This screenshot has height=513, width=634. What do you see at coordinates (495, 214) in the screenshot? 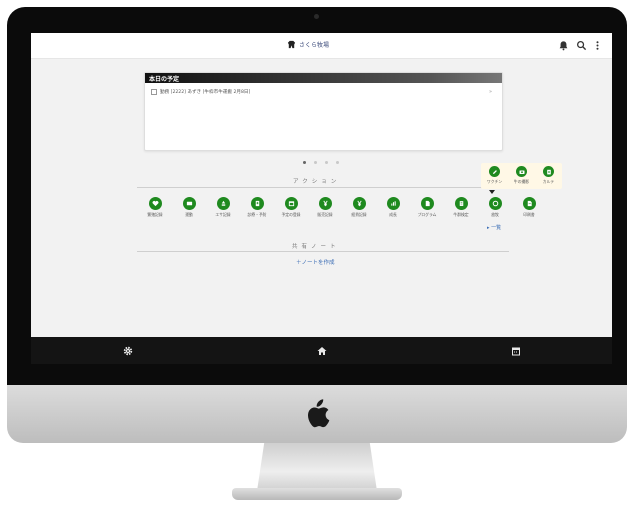
I see `action-label: 放牧` at bounding box center [495, 214].